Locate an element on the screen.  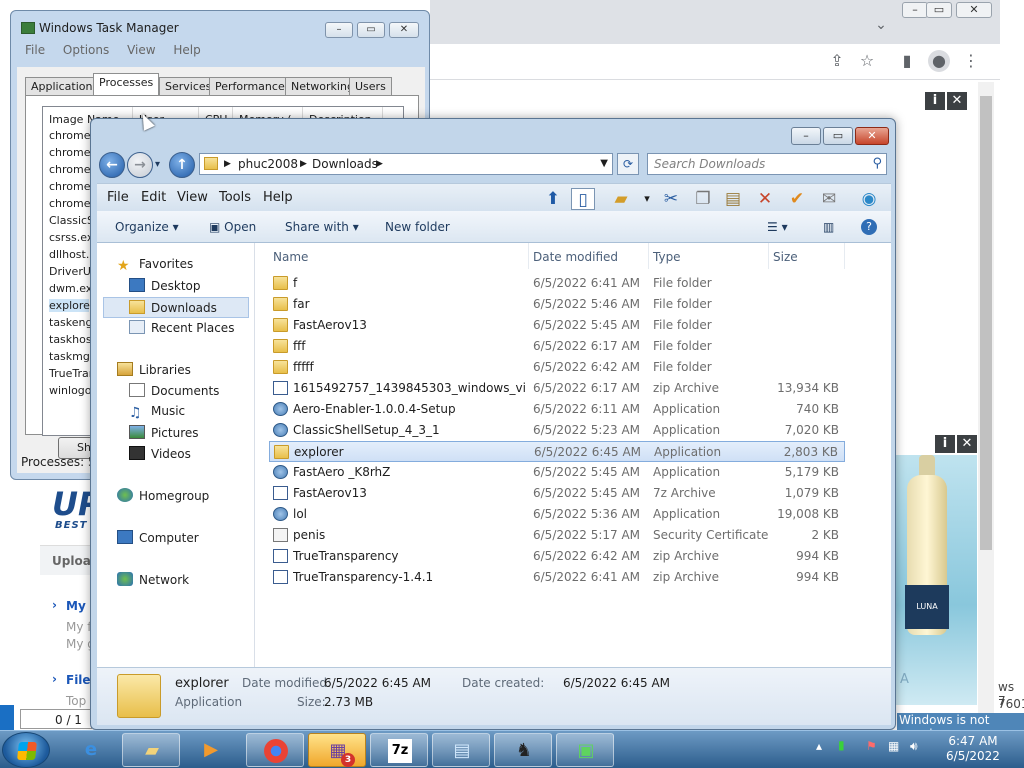
cut-icon: ✂ is located at coordinates (671, 199).